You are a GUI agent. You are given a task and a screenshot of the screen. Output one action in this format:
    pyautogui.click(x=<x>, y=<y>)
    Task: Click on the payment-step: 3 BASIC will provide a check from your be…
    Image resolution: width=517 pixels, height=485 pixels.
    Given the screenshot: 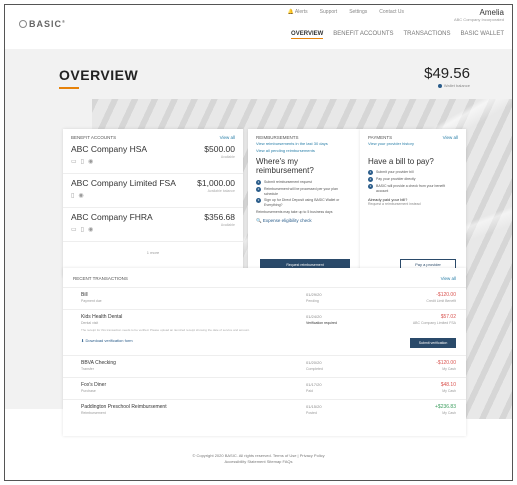 What is the action you would take?
    pyautogui.click(x=407, y=188)
    